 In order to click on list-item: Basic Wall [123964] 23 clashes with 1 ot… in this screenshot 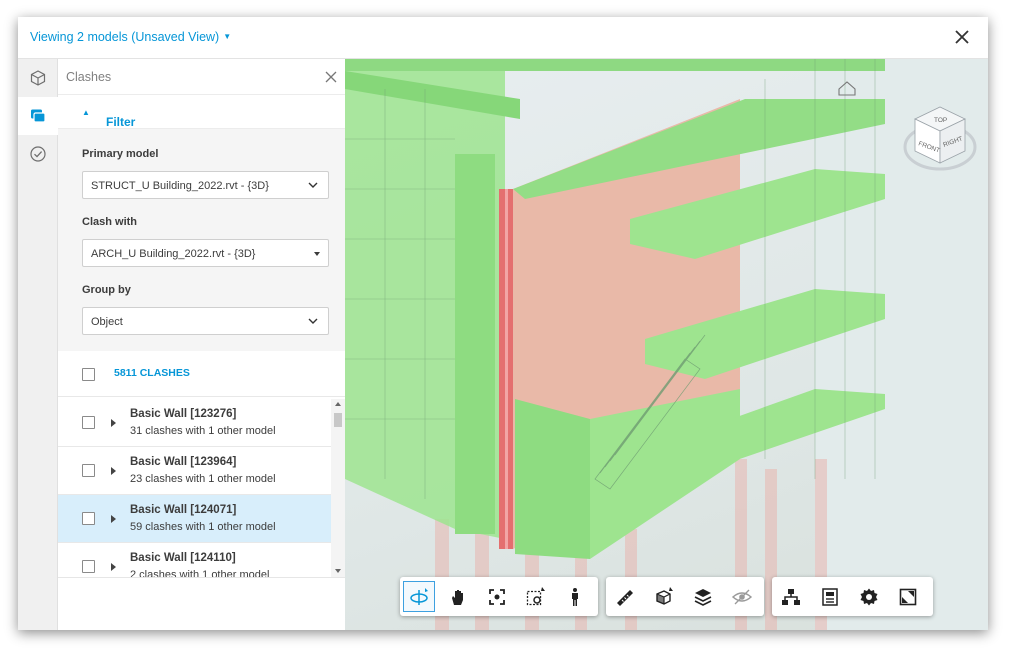, I will do `click(194, 471)`.